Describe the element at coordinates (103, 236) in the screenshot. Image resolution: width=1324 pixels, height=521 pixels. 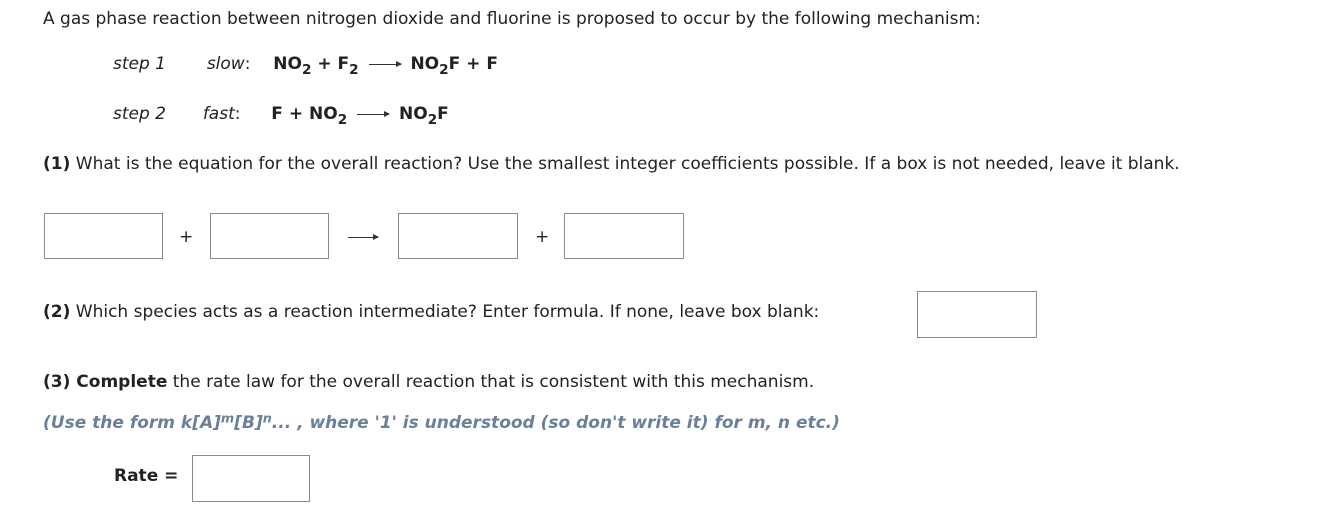
I see `reactant-1-input` at that location.